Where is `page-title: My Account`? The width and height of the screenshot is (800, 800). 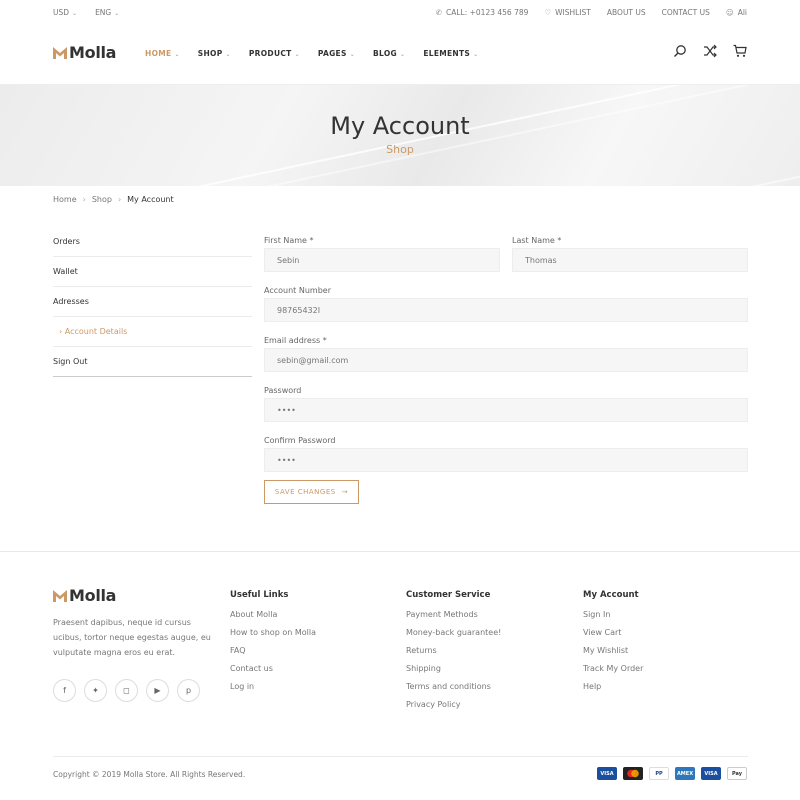 page-title: My Account is located at coordinates (400, 126).